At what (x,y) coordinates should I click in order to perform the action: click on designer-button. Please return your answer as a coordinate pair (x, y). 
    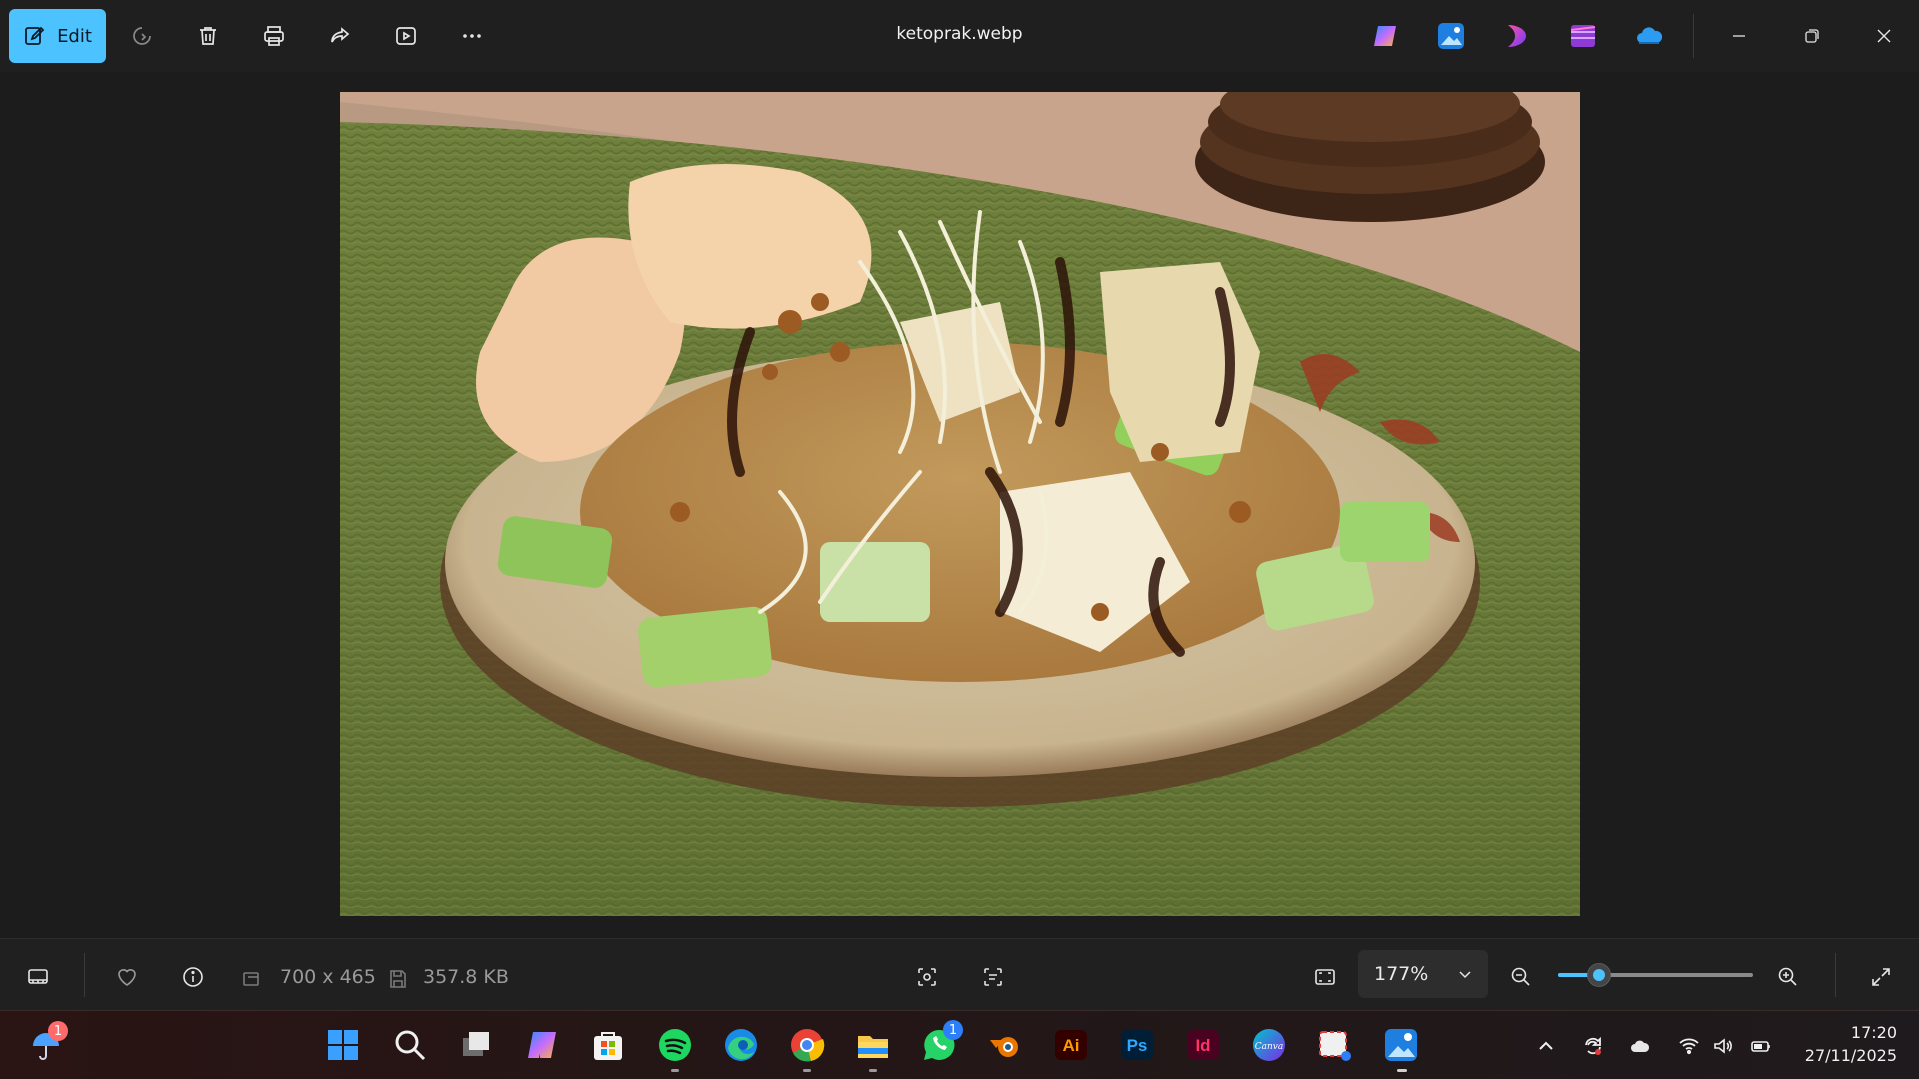
    Looking at the image, I should click on (1583, 36).